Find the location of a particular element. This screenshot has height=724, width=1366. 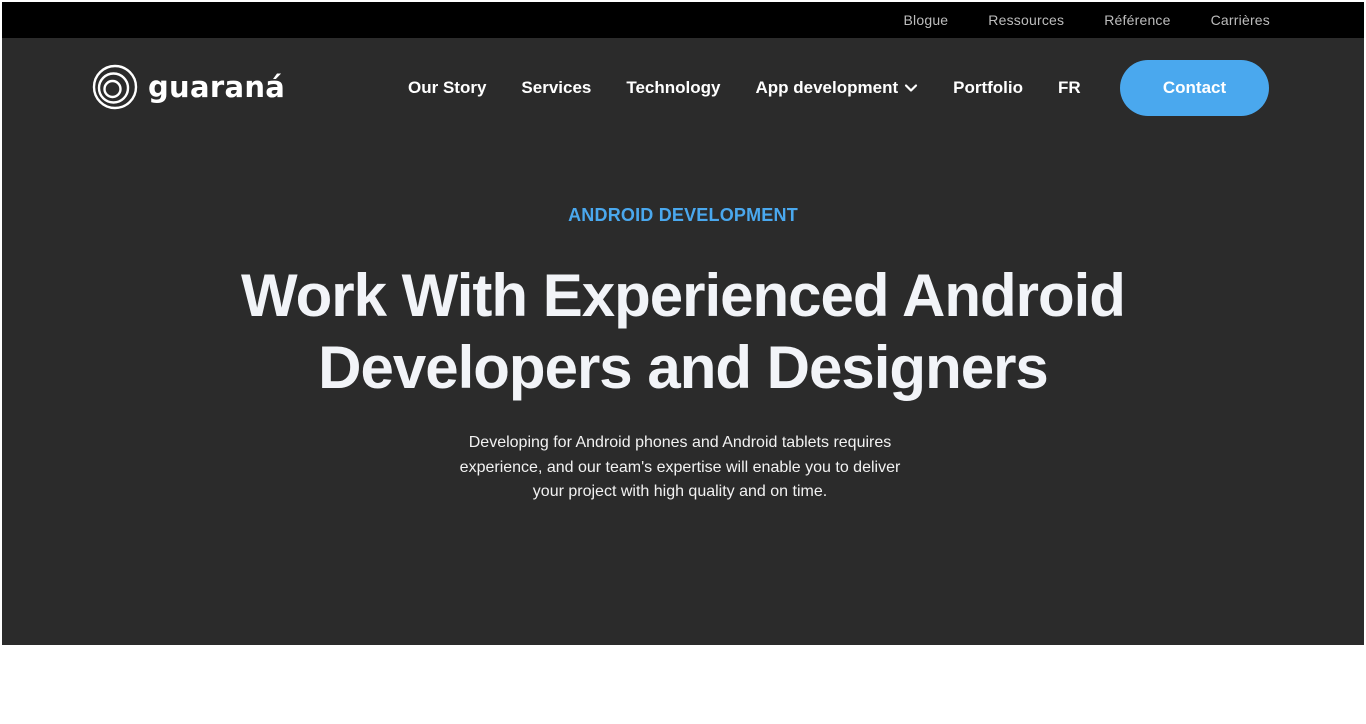

nav-item-app-development-label: App development is located at coordinates (827, 87).